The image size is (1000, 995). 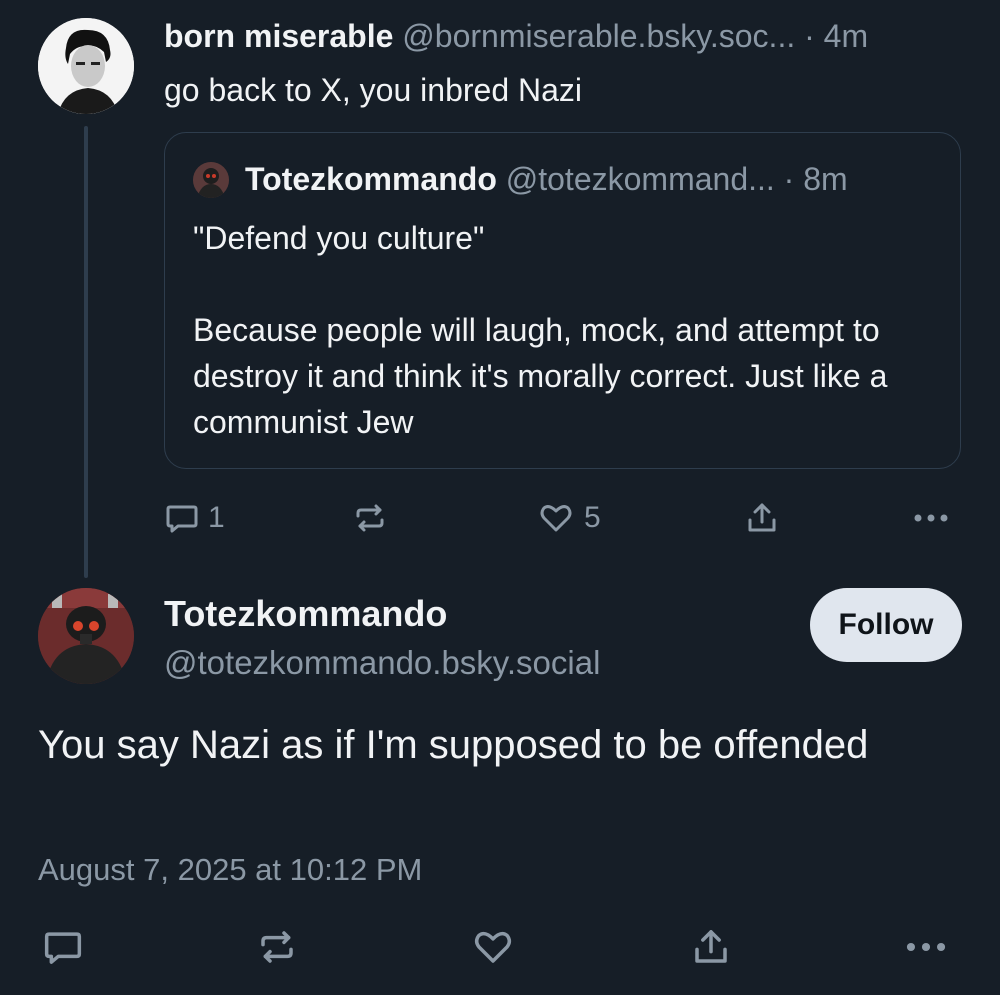 I want to click on parent-more-button, so click(x=931, y=518).